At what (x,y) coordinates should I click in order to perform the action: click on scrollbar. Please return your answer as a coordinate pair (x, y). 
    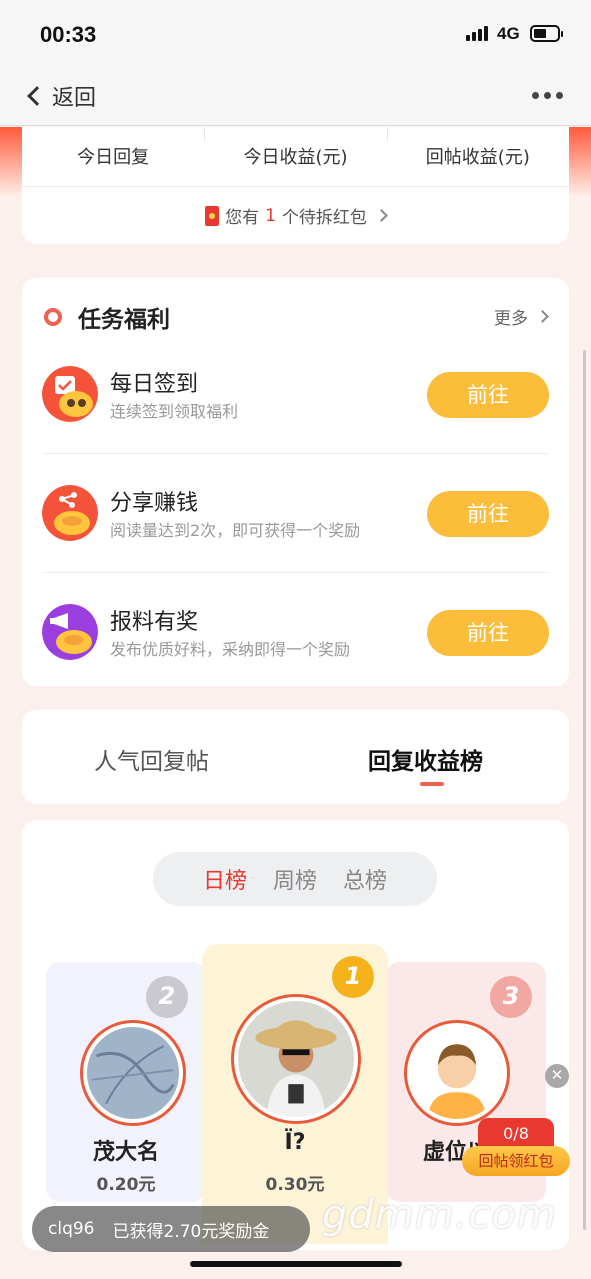
    Looking at the image, I should click on (584, 790).